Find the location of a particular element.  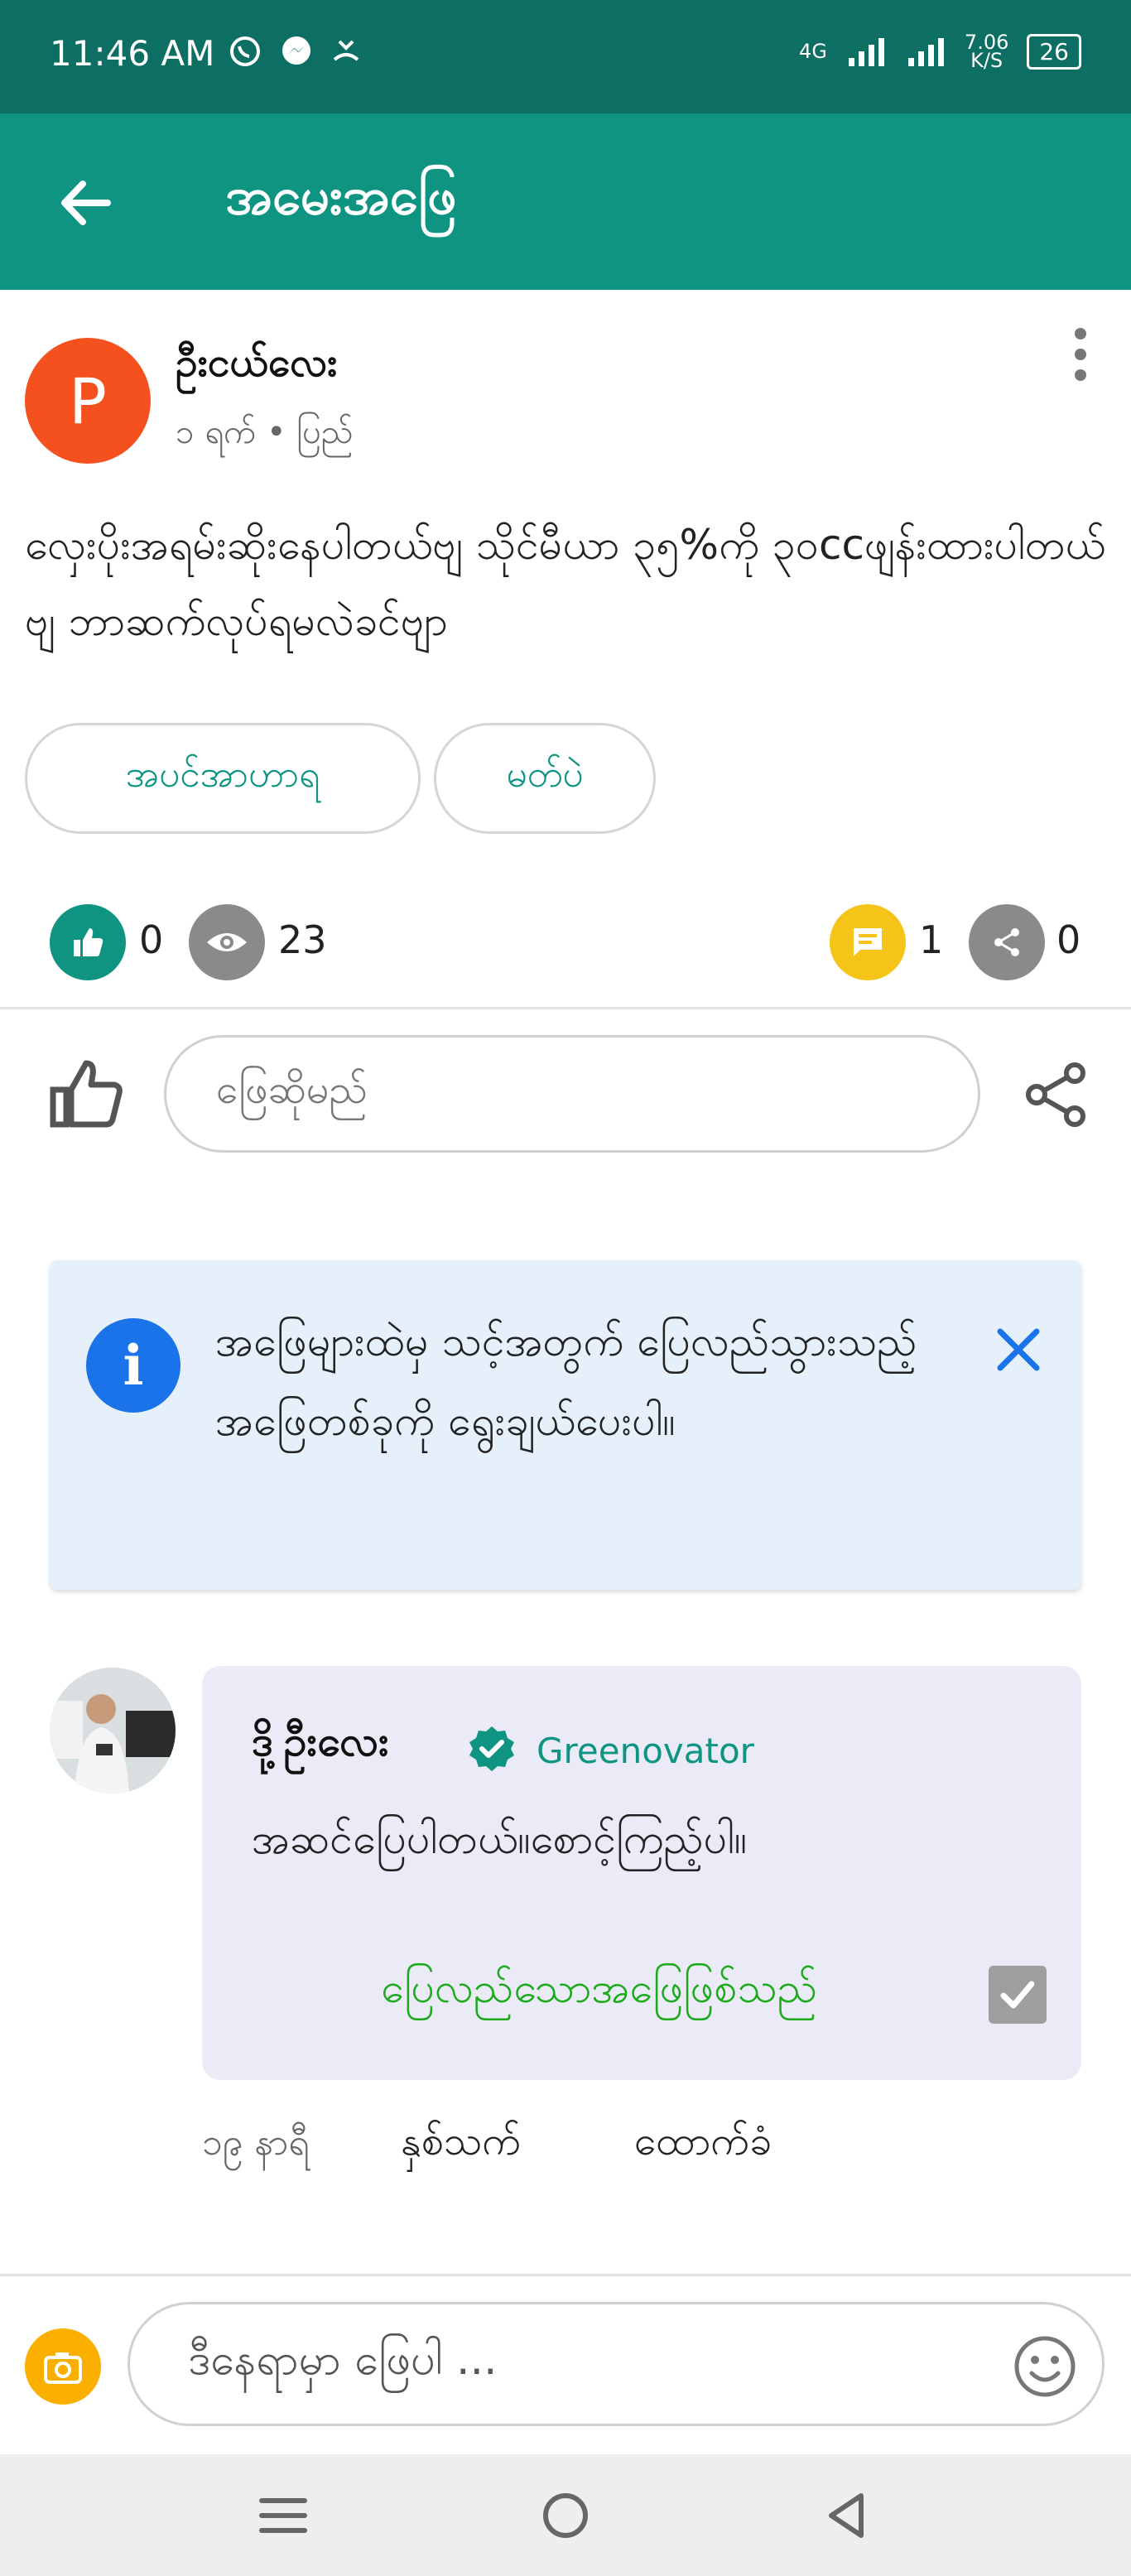

tag-chip-crop: မတ်ပဲ is located at coordinates (545, 778).